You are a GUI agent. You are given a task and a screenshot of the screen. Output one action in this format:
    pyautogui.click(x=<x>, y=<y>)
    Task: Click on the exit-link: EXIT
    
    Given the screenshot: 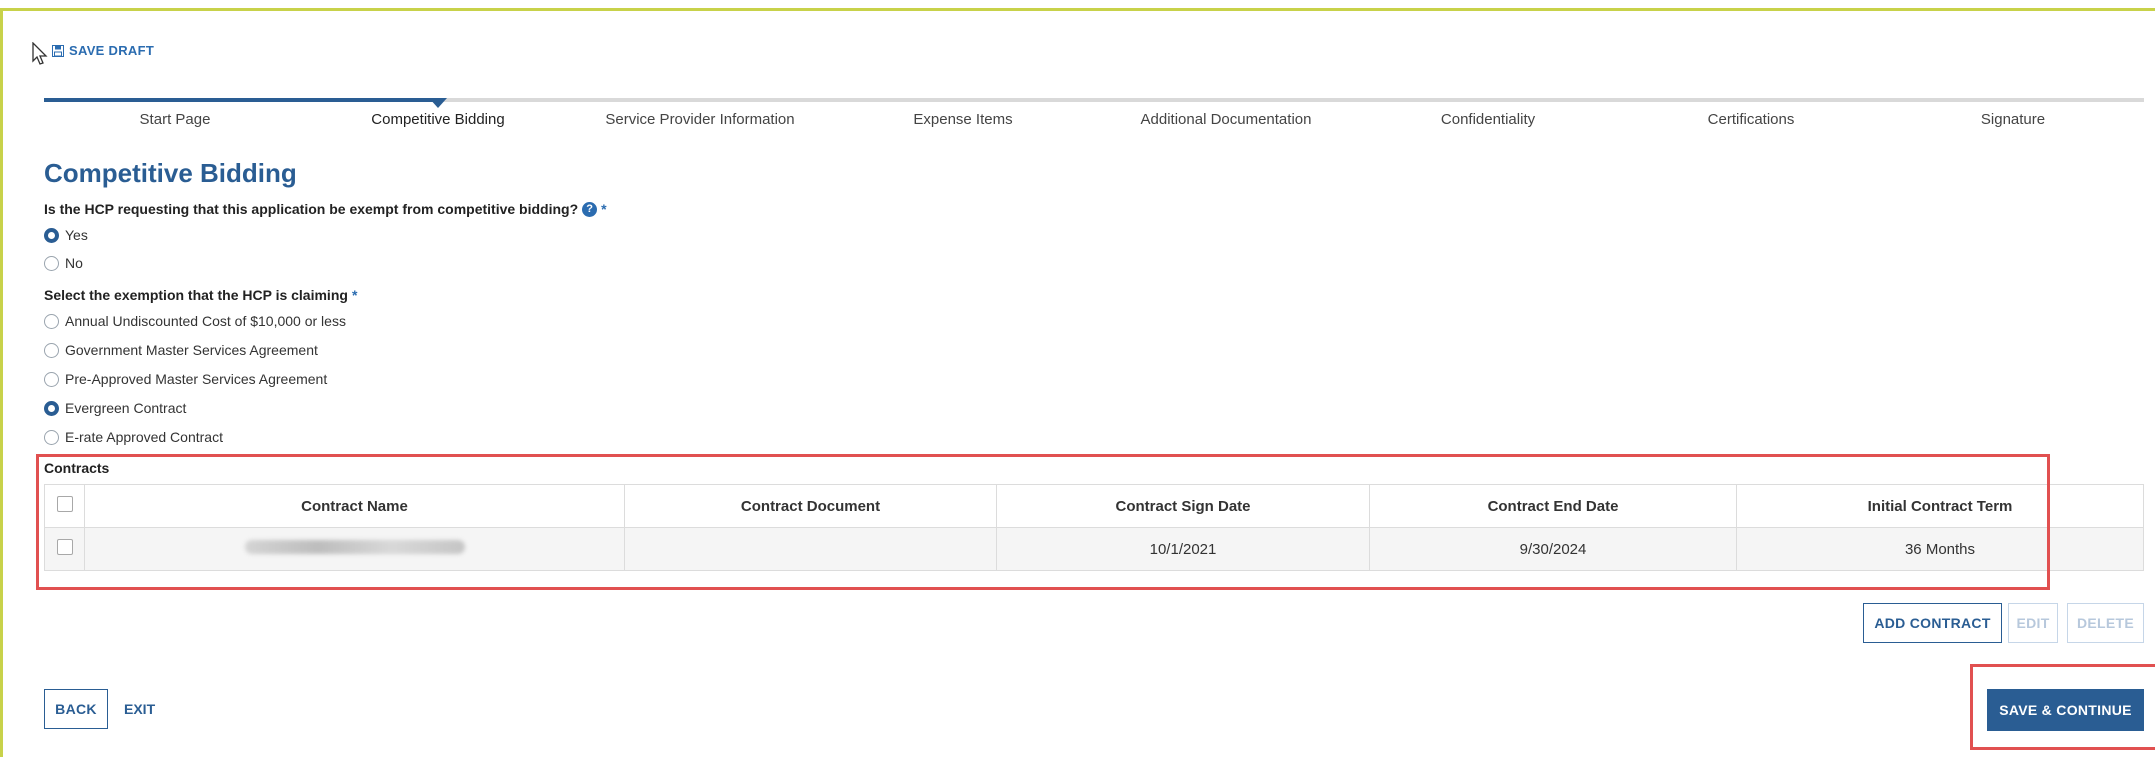 What is the action you would take?
    pyautogui.click(x=139, y=709)
    